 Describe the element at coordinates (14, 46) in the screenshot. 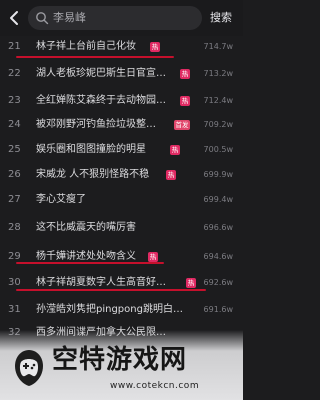

I see `rank-number: 21` at that location.